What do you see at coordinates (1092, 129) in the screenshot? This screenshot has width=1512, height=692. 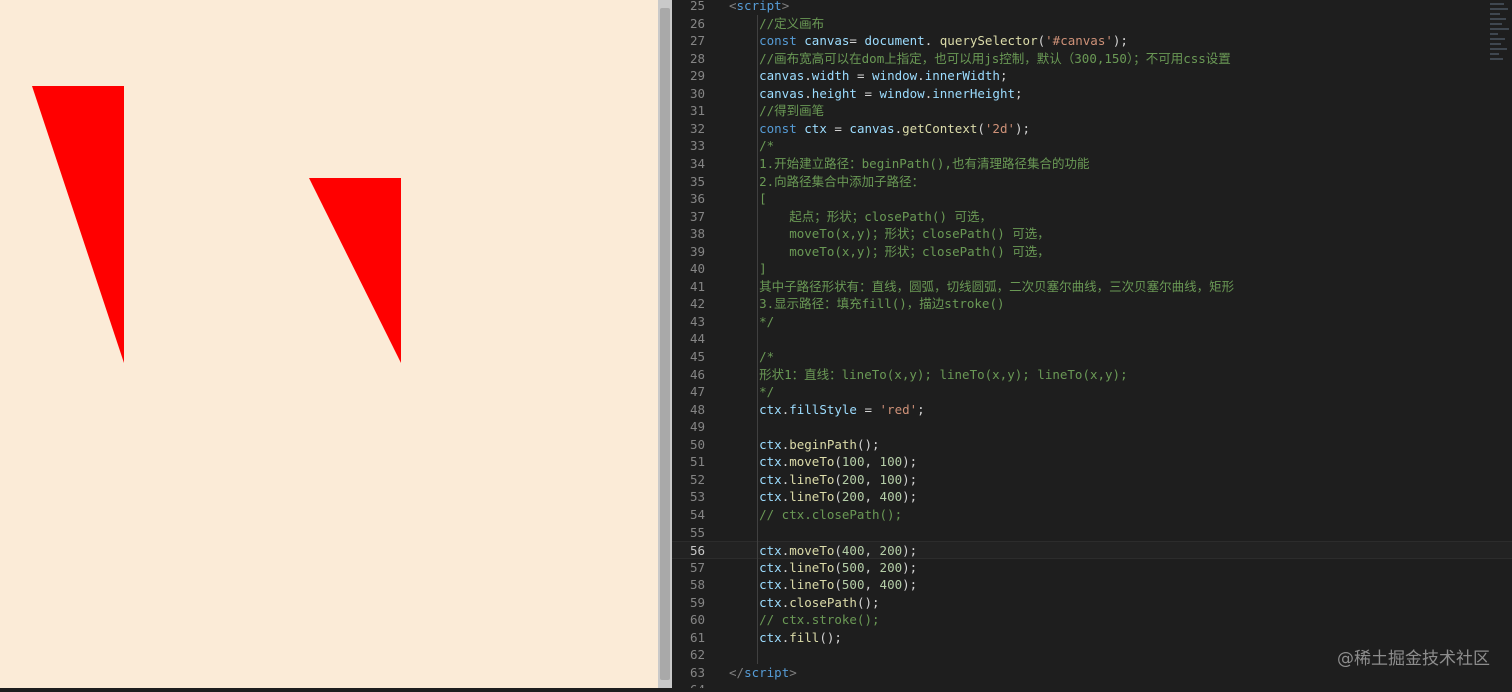 I see `code-line-32: 32 const ctx = canvas.getContext('2d');` at bounding box center [1092, 129].